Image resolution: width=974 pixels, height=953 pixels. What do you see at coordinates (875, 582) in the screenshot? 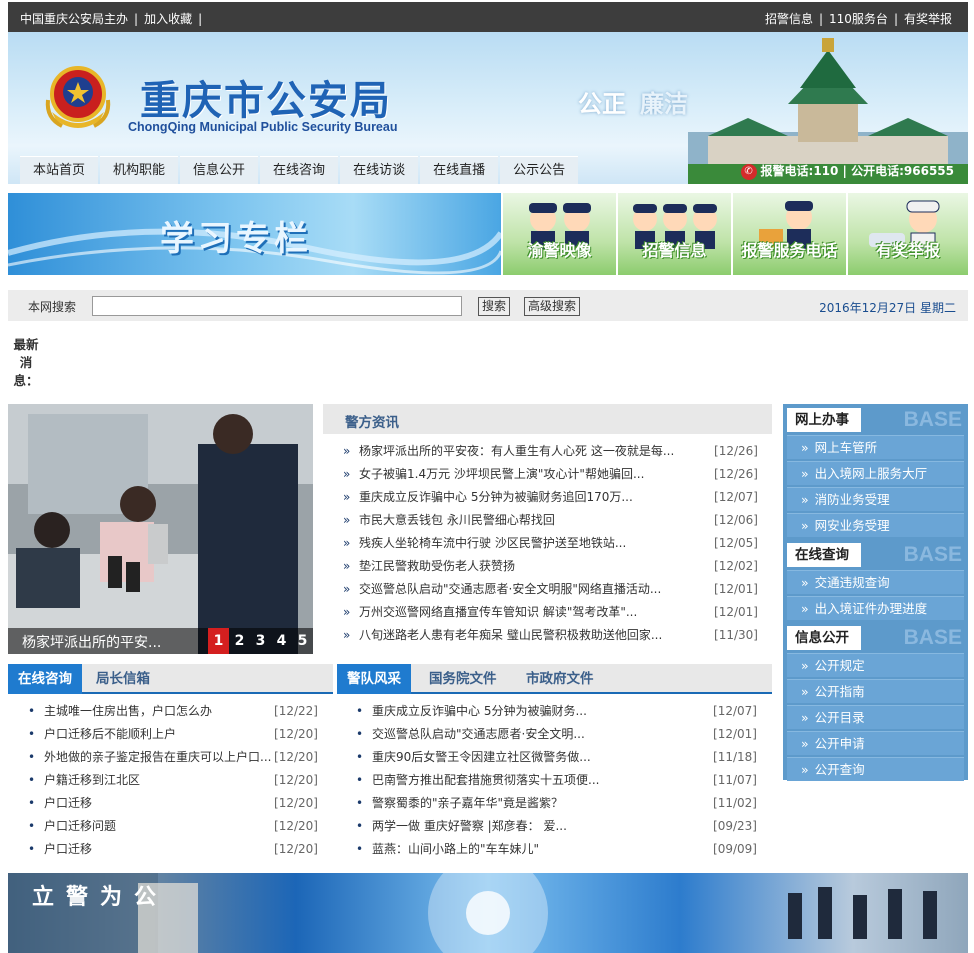
I see `sidebar-item: » 交通违规查询` at bounding box center [875, 582].